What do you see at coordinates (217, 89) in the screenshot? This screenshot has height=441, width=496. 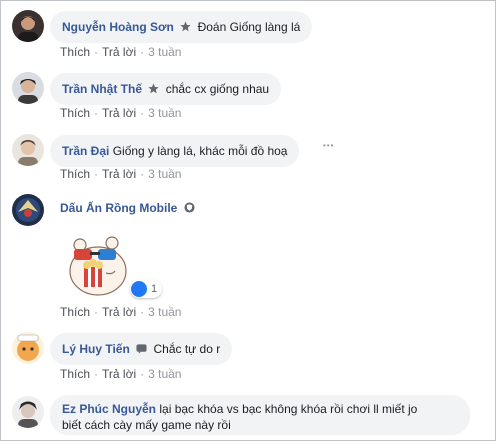 I see `comment-text: chắc cx giống nhau` at bounding box center [217, 89].